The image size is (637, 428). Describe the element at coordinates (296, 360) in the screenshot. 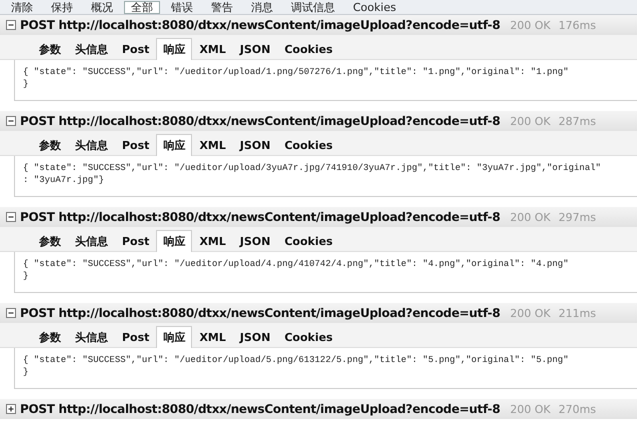

I see `response-text: { "state": "SUCCESS","url": "/ueditor/upload/5.png/613122/5.png","title": "5.png","original": "5.png"` at that location.